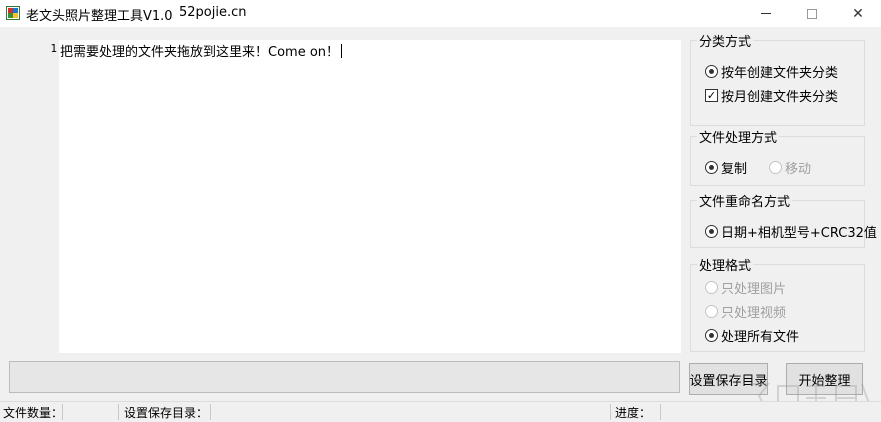 This screenshot has height=422, width=881. I want to click on all-files-radio: 处理所有文件, so click(752, 335).